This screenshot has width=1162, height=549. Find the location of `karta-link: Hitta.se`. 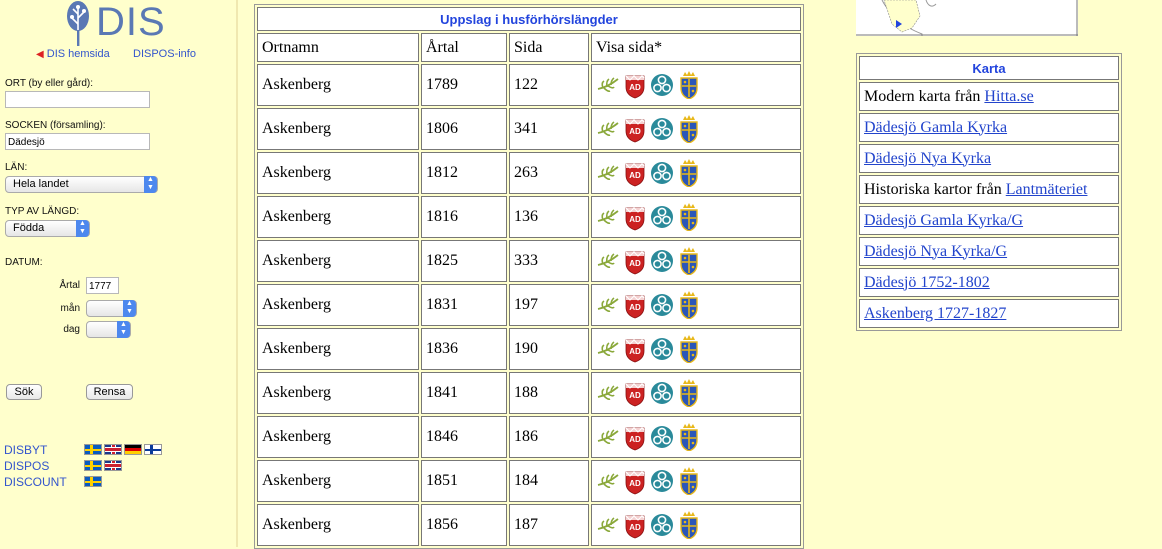

karta-link: Hitta.se is located at coordinates (1008, 96).